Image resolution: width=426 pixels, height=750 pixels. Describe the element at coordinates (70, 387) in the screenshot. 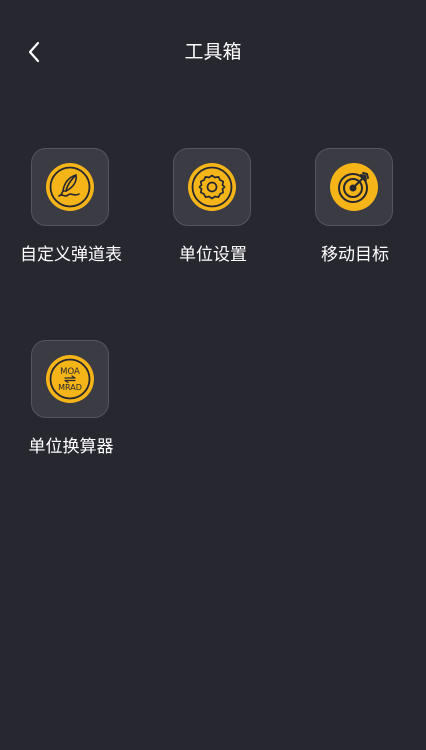

I see `converter-bottom-text: MRAD` at that location.